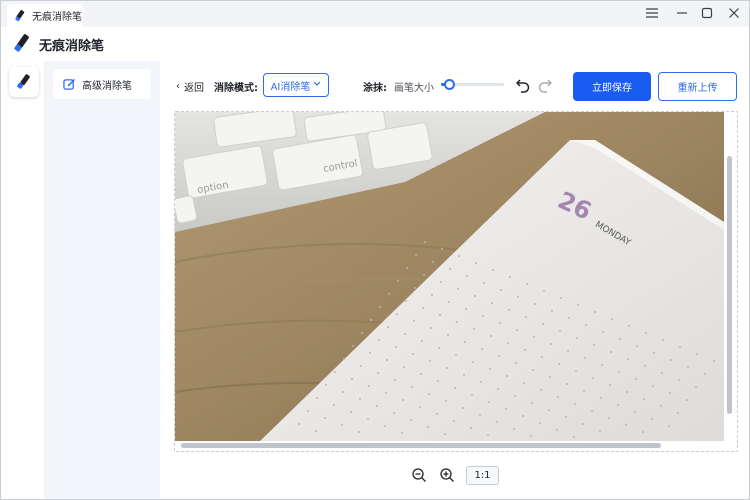 This screenshot has height=500, width=750. What do you see at coordinates (419, 475) in the screenshot?
I see `zoom-out-icon` at bounding box center [419, 475].